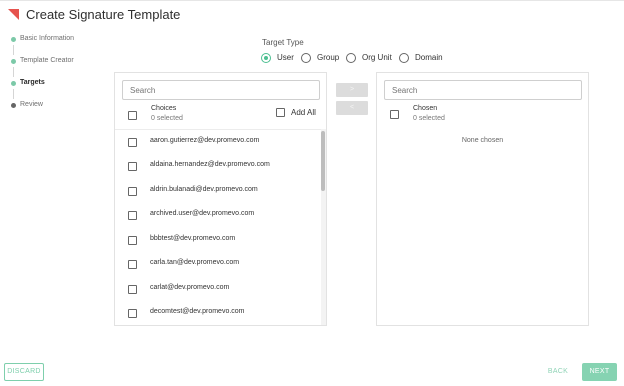 The image size is (624, 386). What do you see at coordinates (429, 118) in the screenshot?
I see `chosen-selected-count: 0 selected` at bounding box center [429, 118].